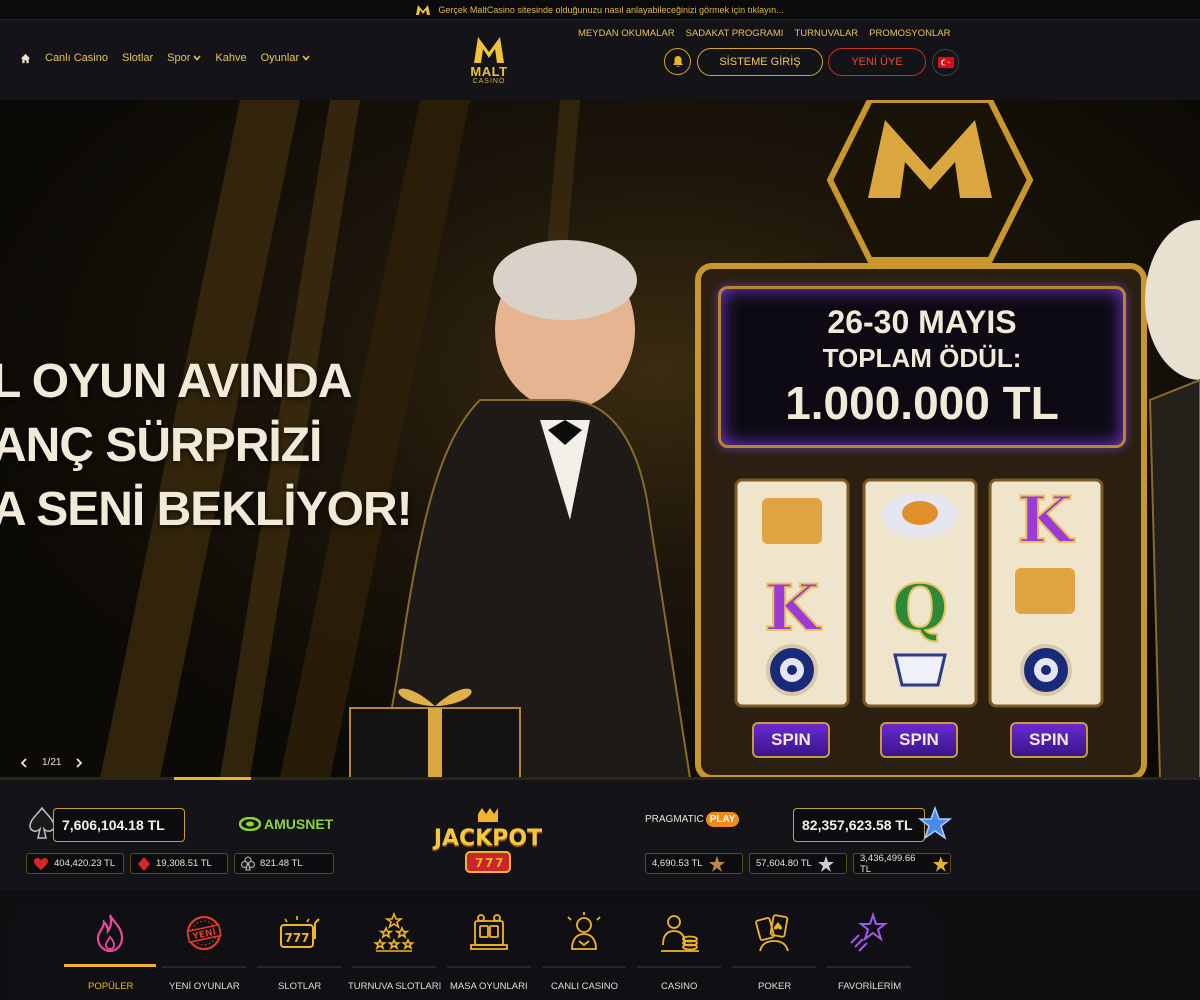  I want to click on tab-yeni-oyunlar: YENİ YENİ OYUNLAR, so click(204, 951).